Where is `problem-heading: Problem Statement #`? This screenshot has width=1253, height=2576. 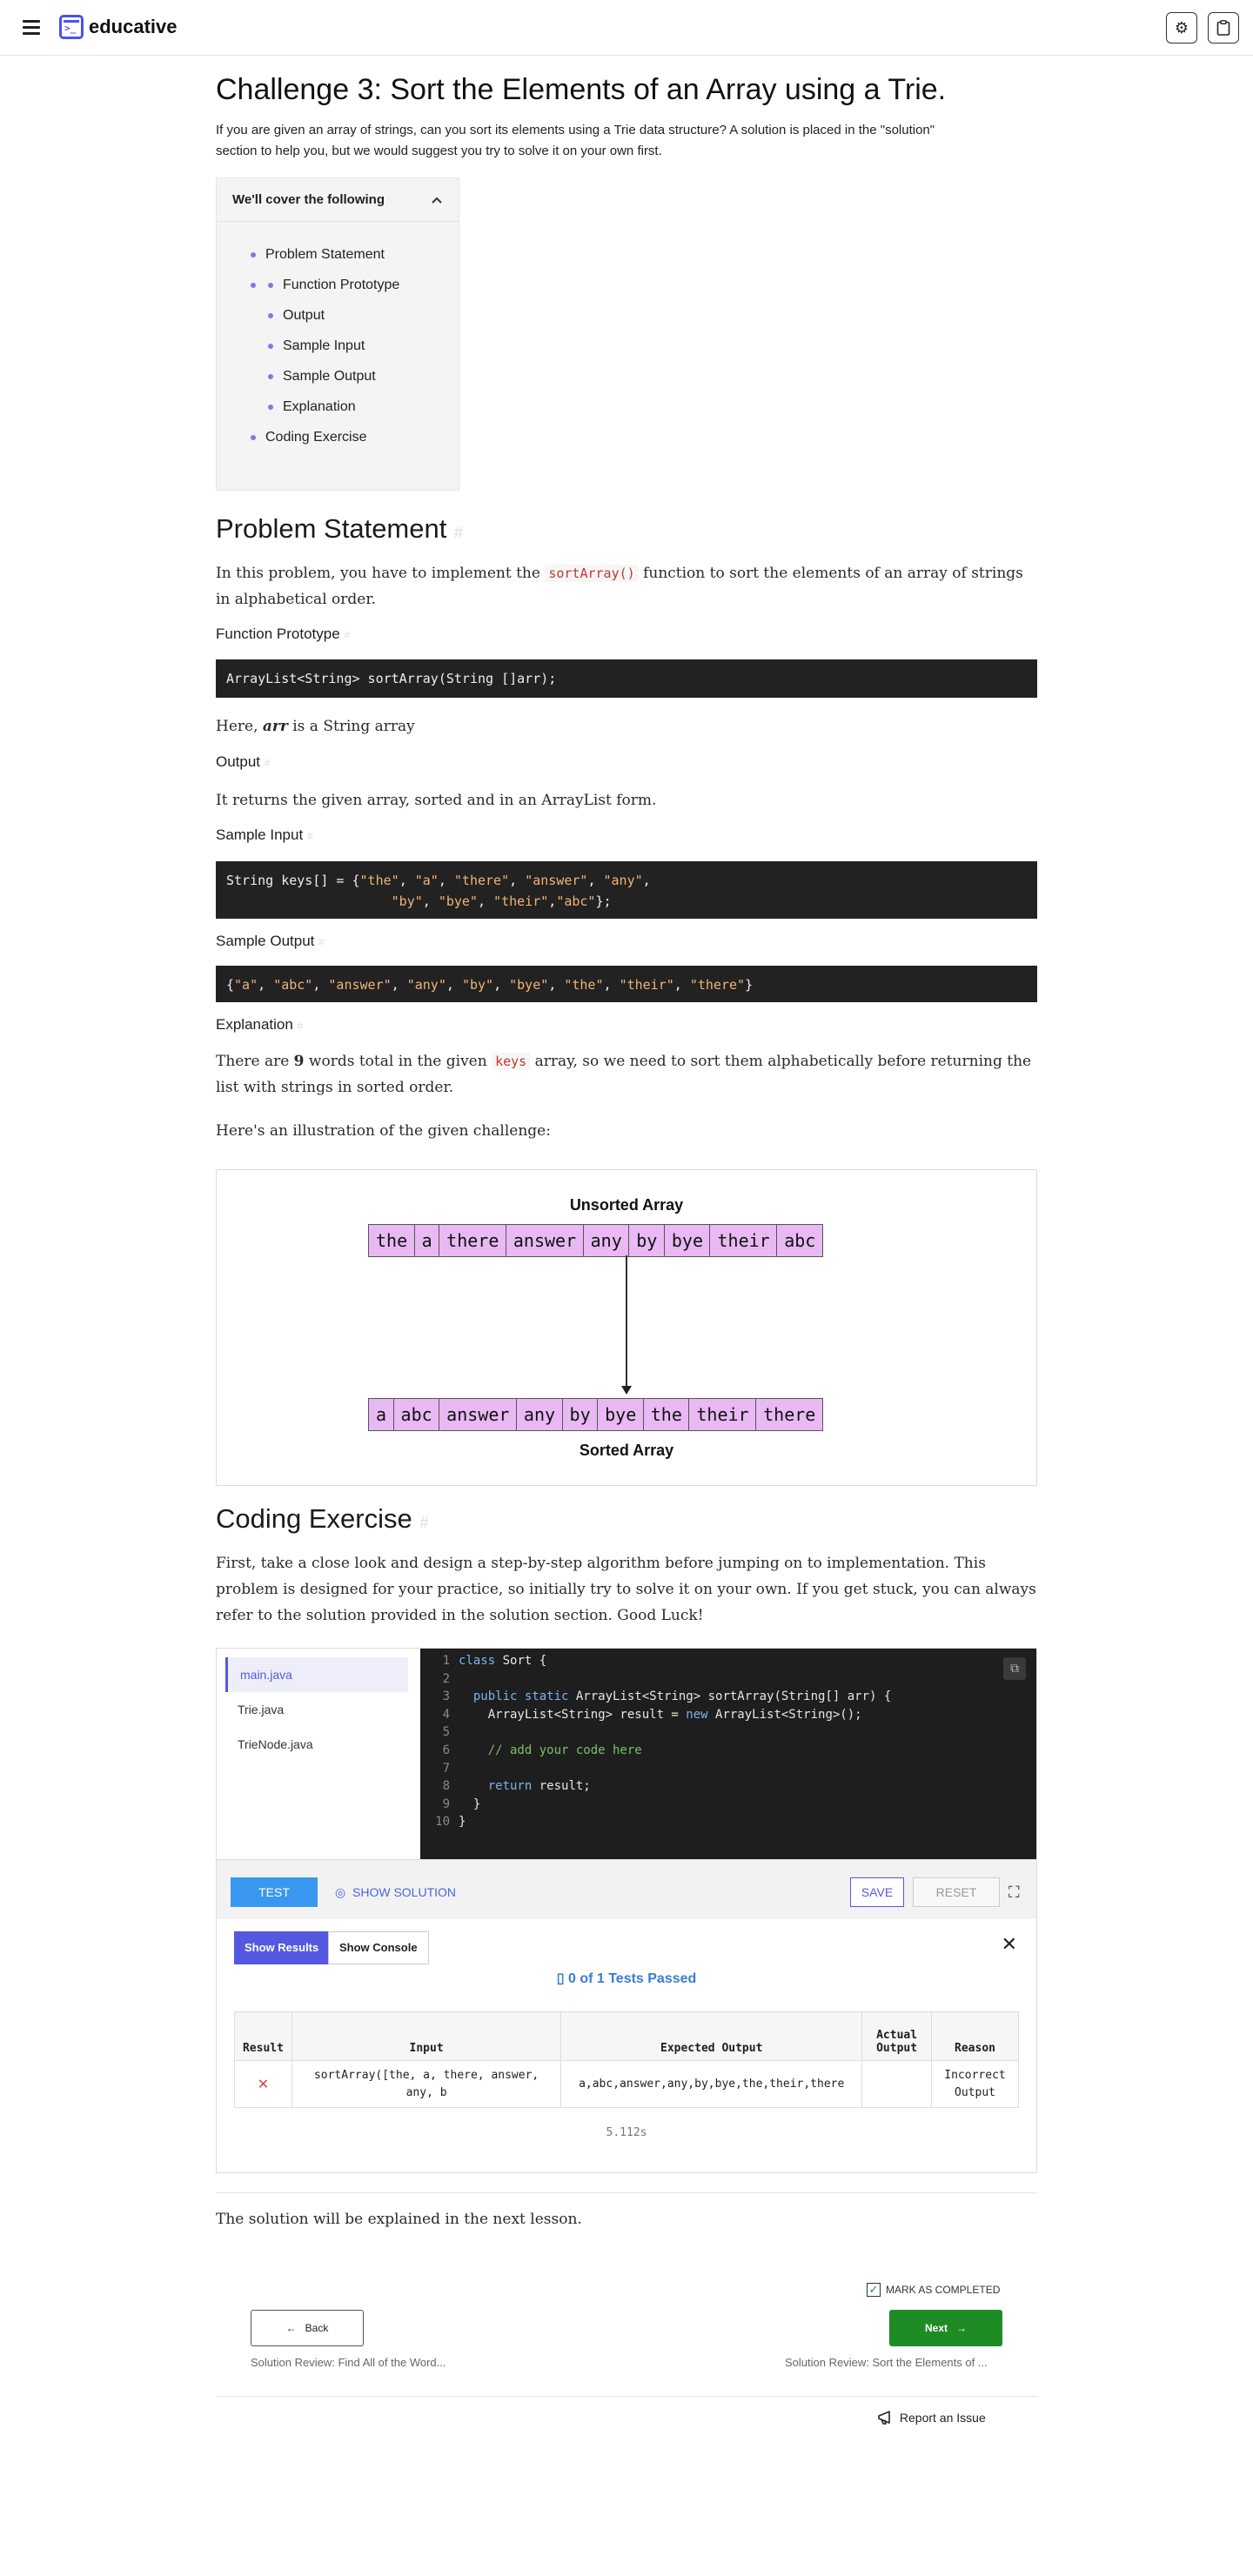 problem-heading: Problem Statement # is located at coordinates (339, 528).